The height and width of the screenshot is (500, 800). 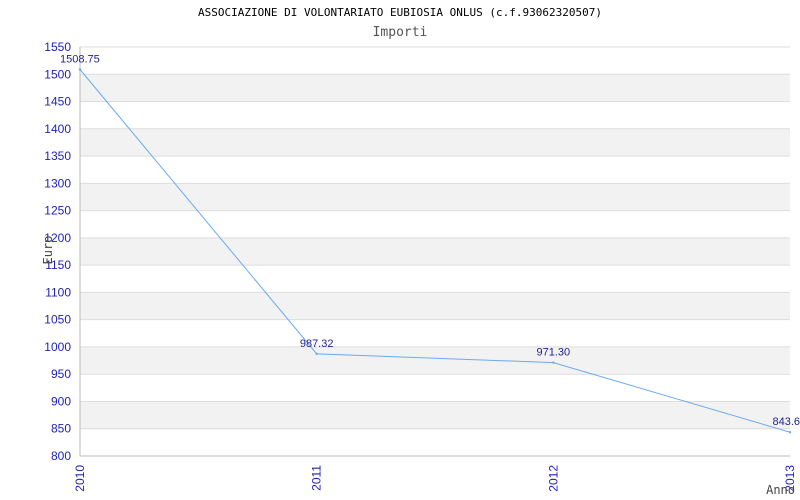 What do you see at coordinates (786, 422) in the screenshot?
I see `data-label: 843.6` at bounding box center [786, 422].